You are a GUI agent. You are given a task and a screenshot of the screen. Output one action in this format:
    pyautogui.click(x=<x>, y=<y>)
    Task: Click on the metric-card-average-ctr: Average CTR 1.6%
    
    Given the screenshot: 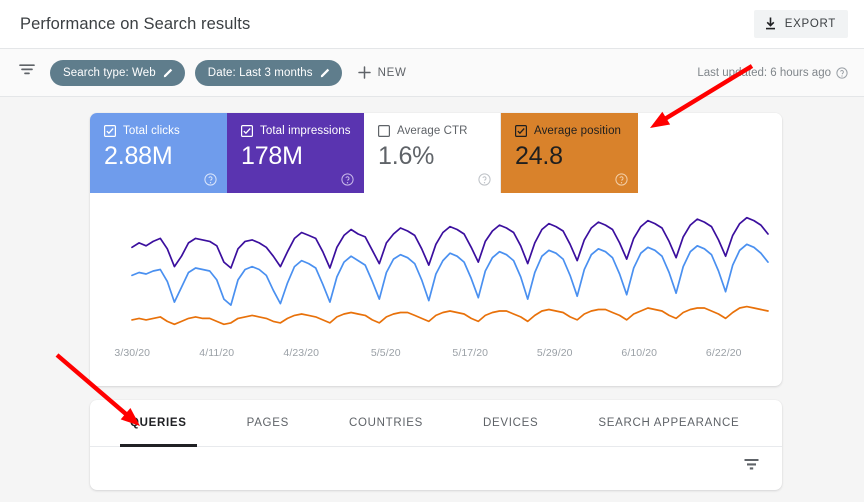 What is the action you would take?
    pyautogui.click(x=432, y=153)
    